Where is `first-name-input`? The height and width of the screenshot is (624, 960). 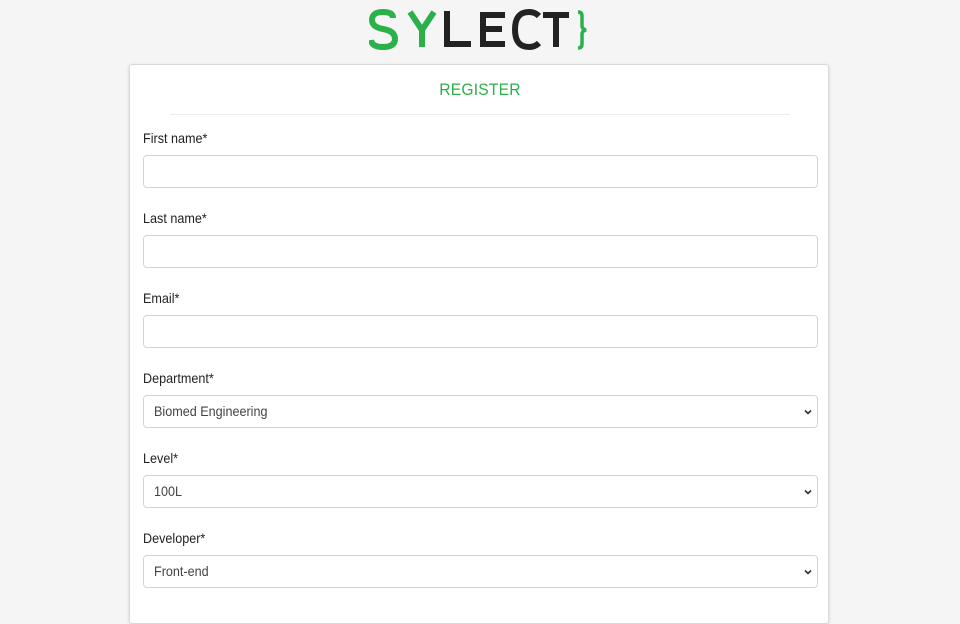 first-name-input is located at coordinates (480, 171).